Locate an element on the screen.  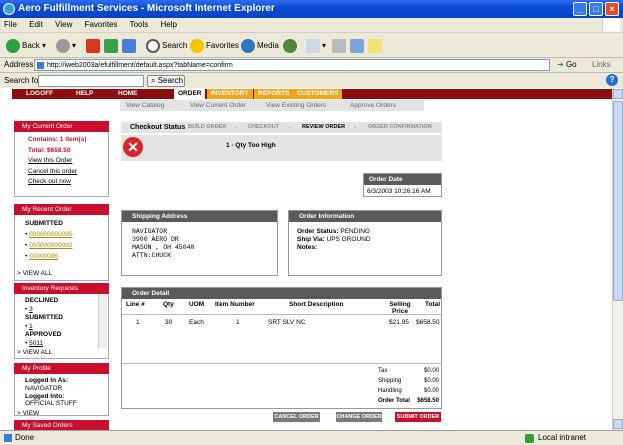
address-line: 3900 AERO DR is located at coordinates (155, 239).